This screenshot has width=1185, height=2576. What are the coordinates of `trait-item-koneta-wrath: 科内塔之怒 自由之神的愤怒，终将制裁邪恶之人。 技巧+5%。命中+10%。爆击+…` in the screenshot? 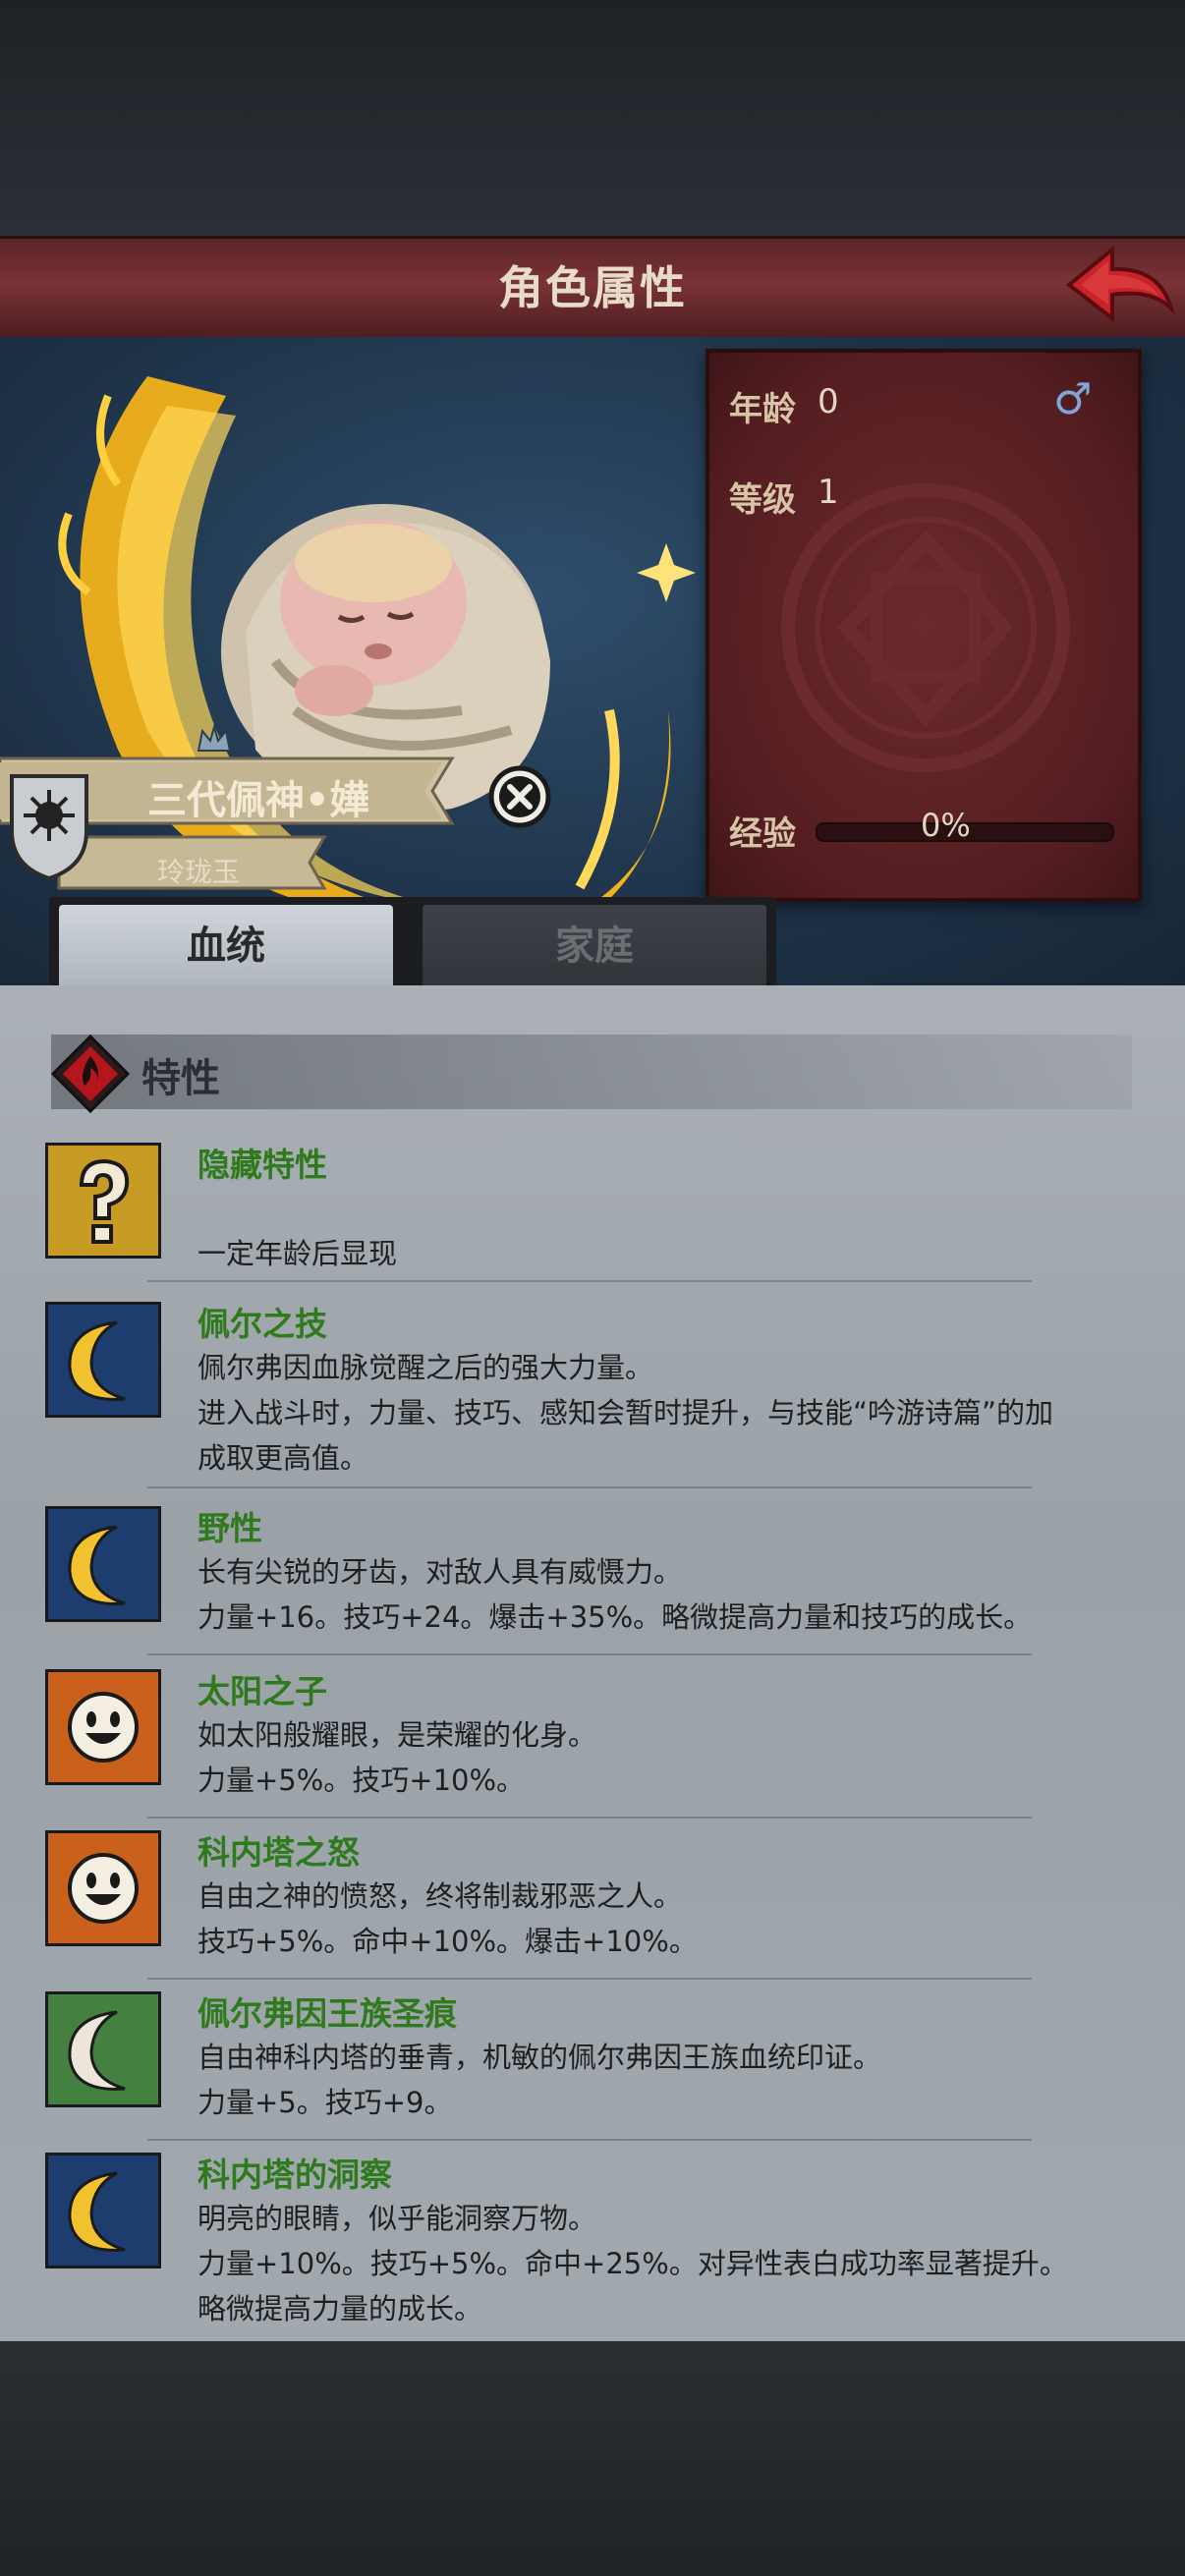 It's located at (596, 1899).